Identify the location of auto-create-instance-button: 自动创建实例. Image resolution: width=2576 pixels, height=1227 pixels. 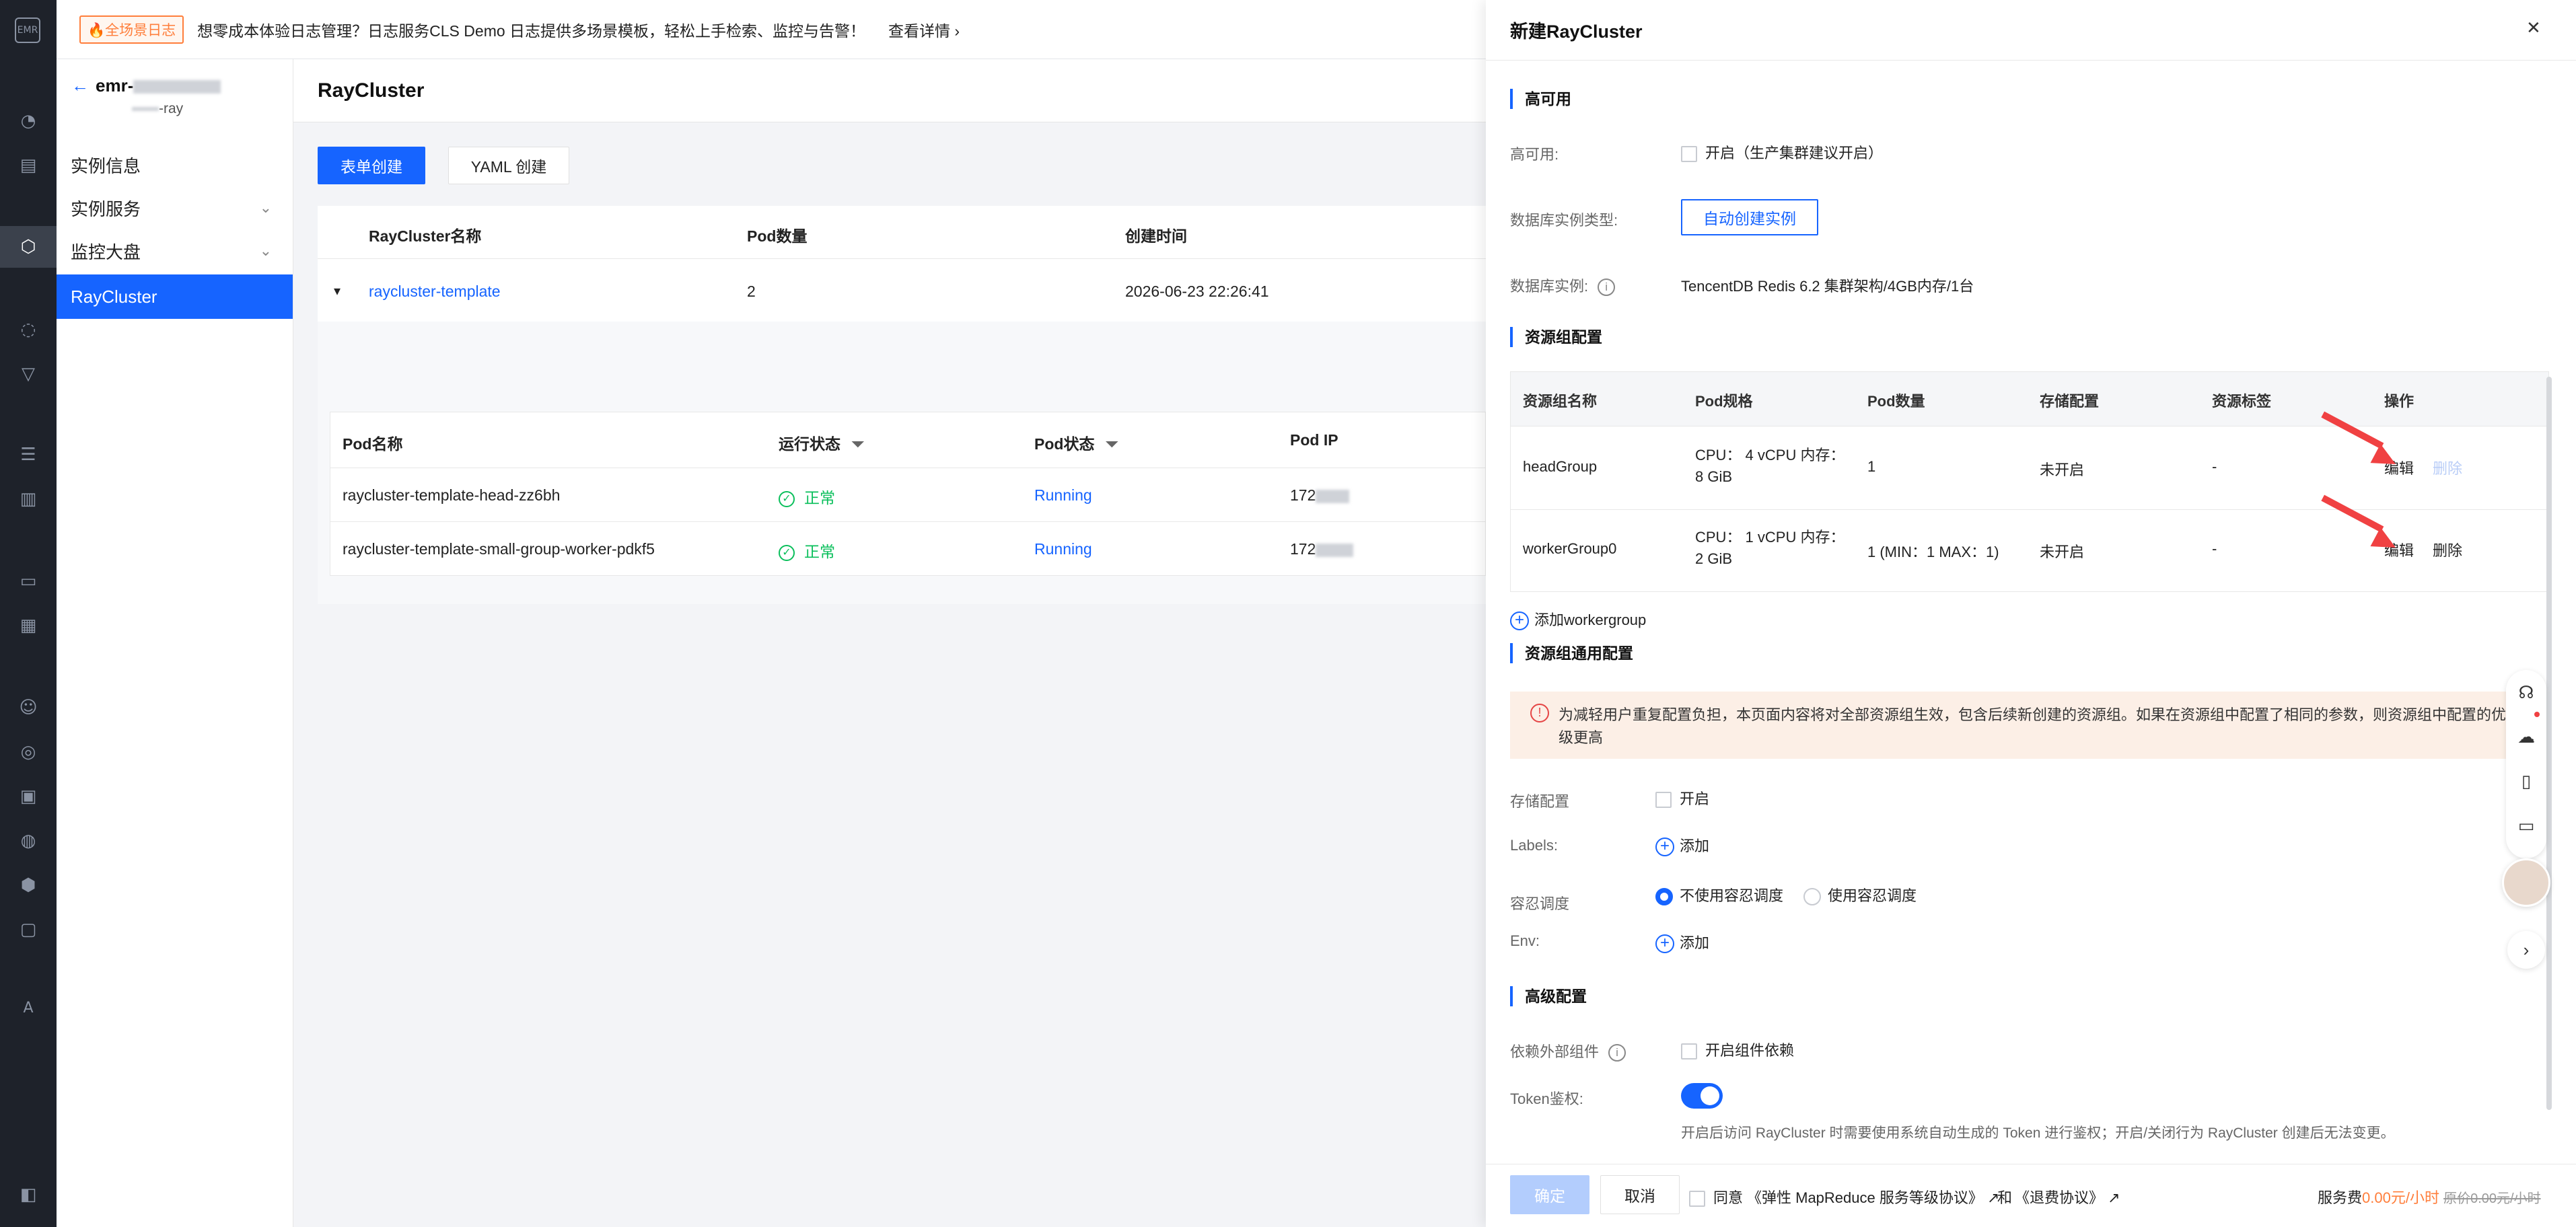
(1749, 217).